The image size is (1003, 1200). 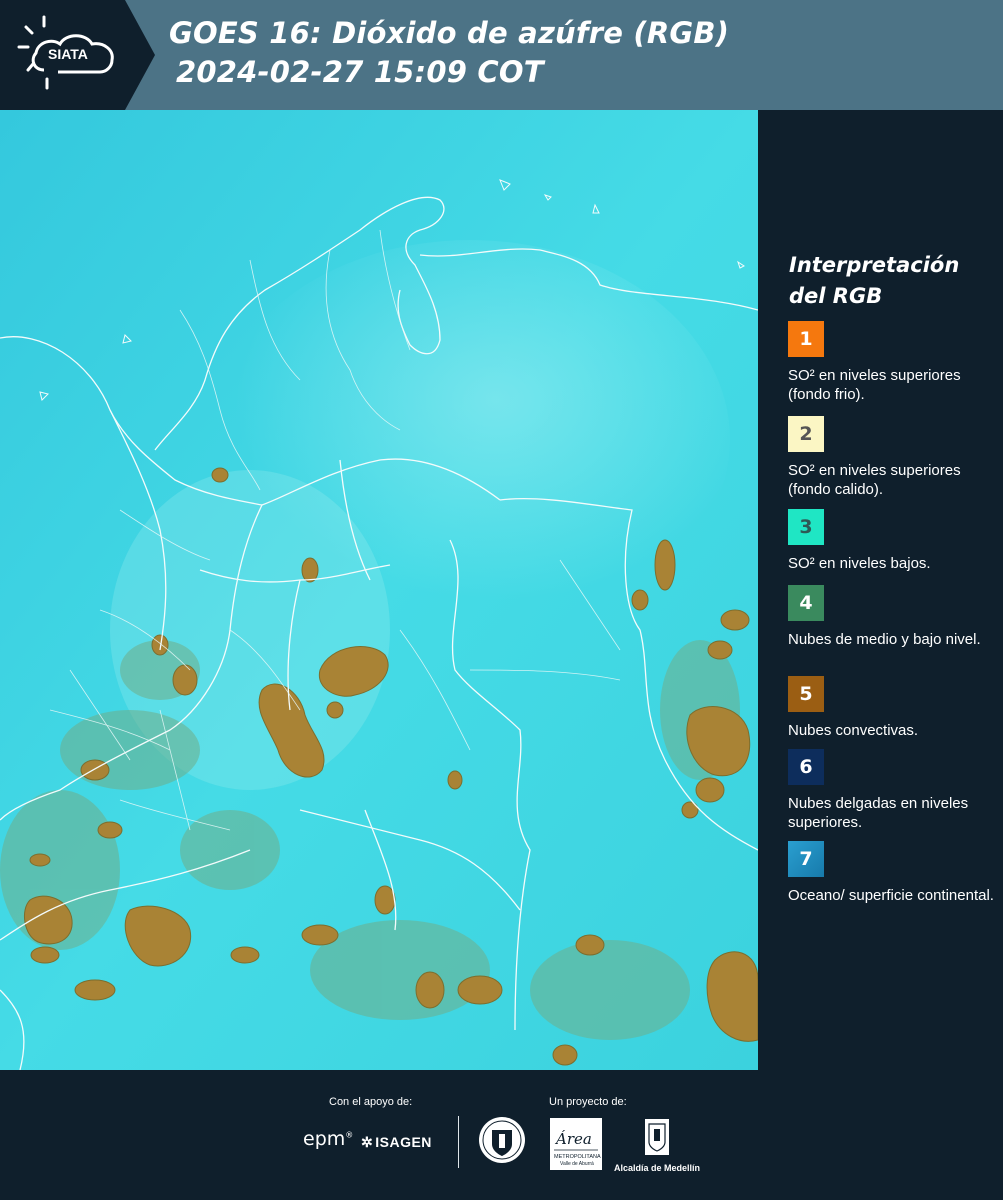 I want to click on legend-swatch-7: 7, so click(x=806, y=859).